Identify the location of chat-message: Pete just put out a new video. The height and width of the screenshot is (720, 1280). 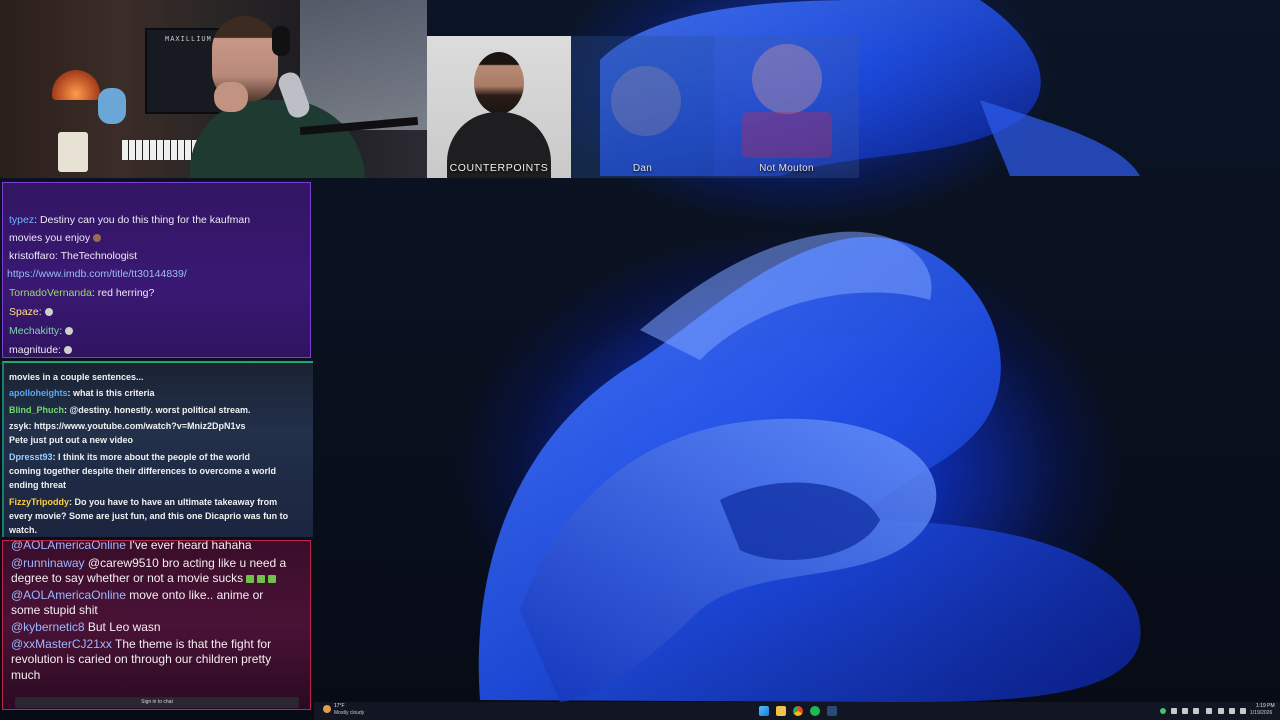
(71, 440).